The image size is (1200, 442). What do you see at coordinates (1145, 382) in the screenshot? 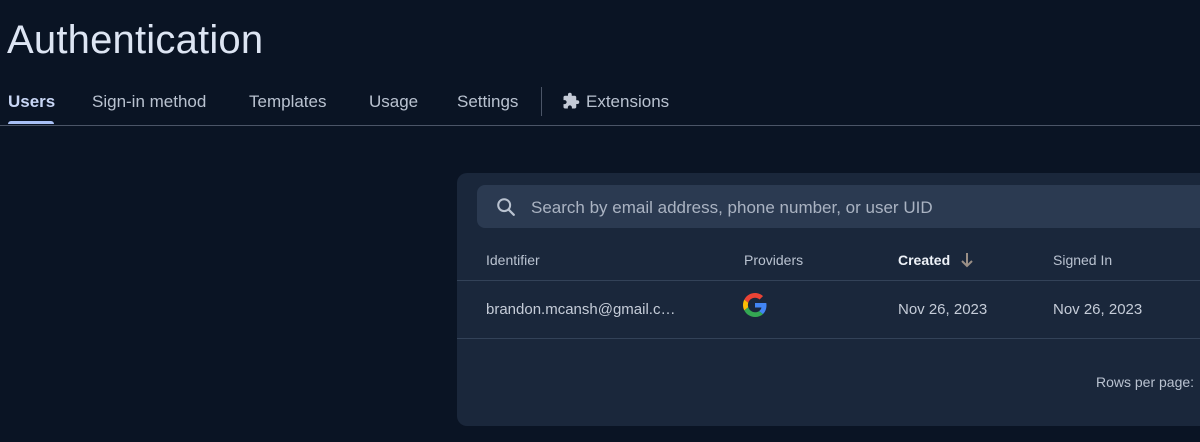
I see `rows-per-page-label: Rows per page:` at bounding box center [1145, 382].